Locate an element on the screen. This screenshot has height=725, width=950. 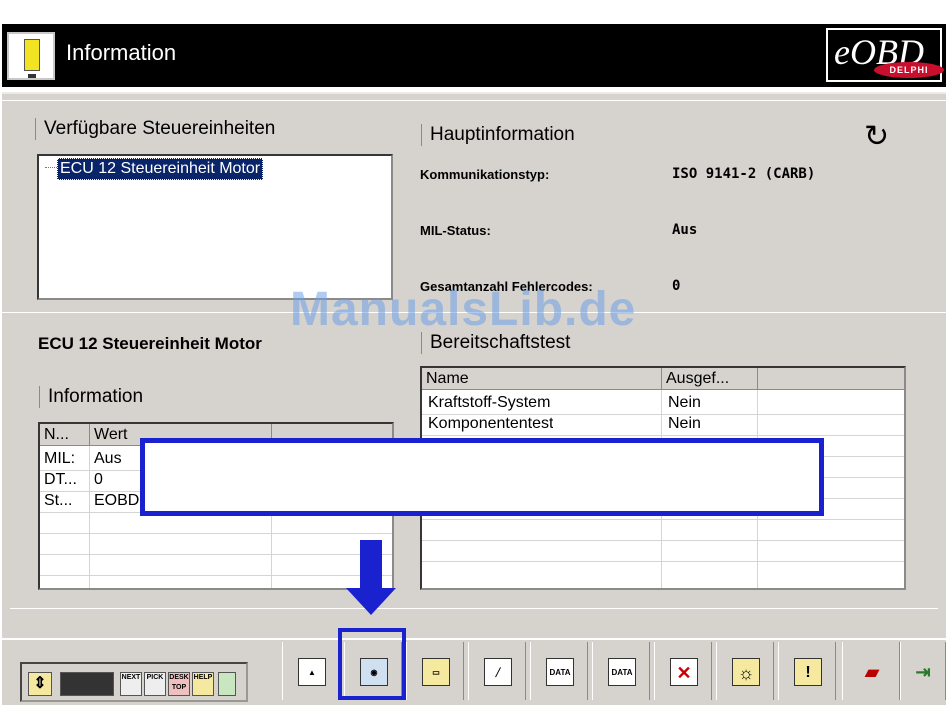
joystick-button: ▲ is located at coordinates (311, 671).